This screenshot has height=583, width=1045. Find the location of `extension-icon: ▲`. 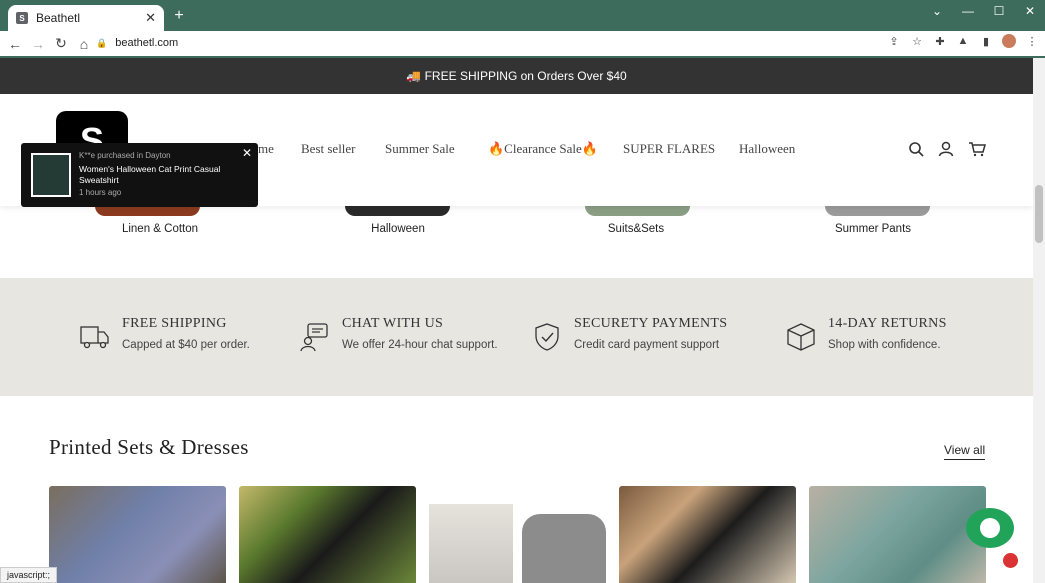

extension-icon: ▲ is located at coordinates (963, 41).